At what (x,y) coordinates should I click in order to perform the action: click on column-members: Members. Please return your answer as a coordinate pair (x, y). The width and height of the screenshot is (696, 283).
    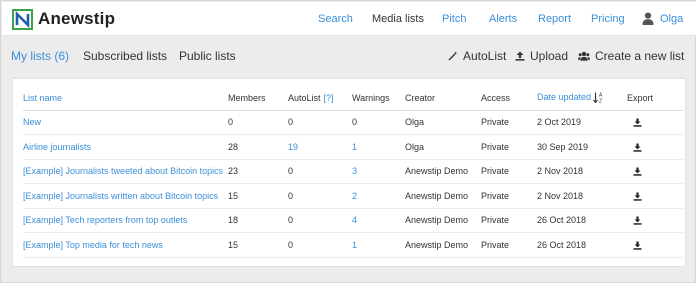
    Looking at the image, I should click on (258, 98).